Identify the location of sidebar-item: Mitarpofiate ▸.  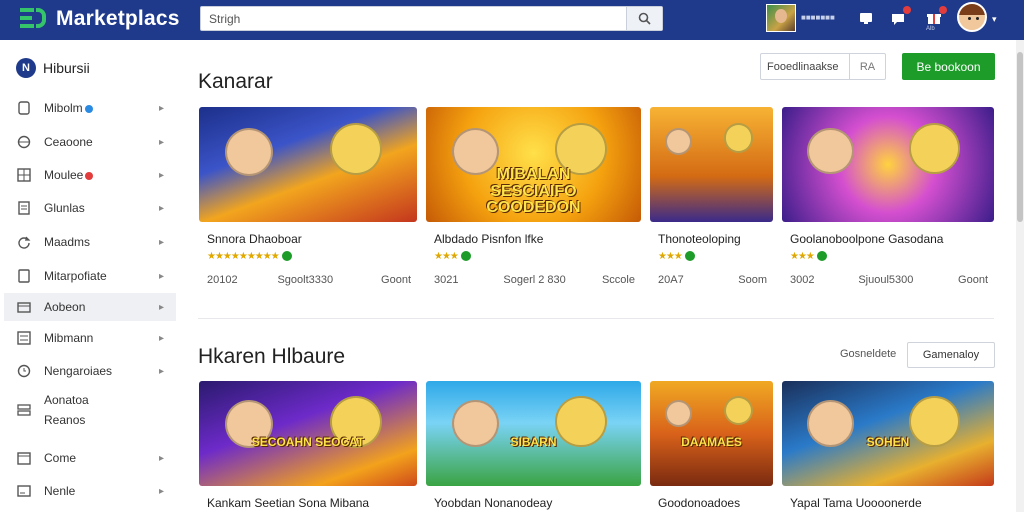
(90, 276).